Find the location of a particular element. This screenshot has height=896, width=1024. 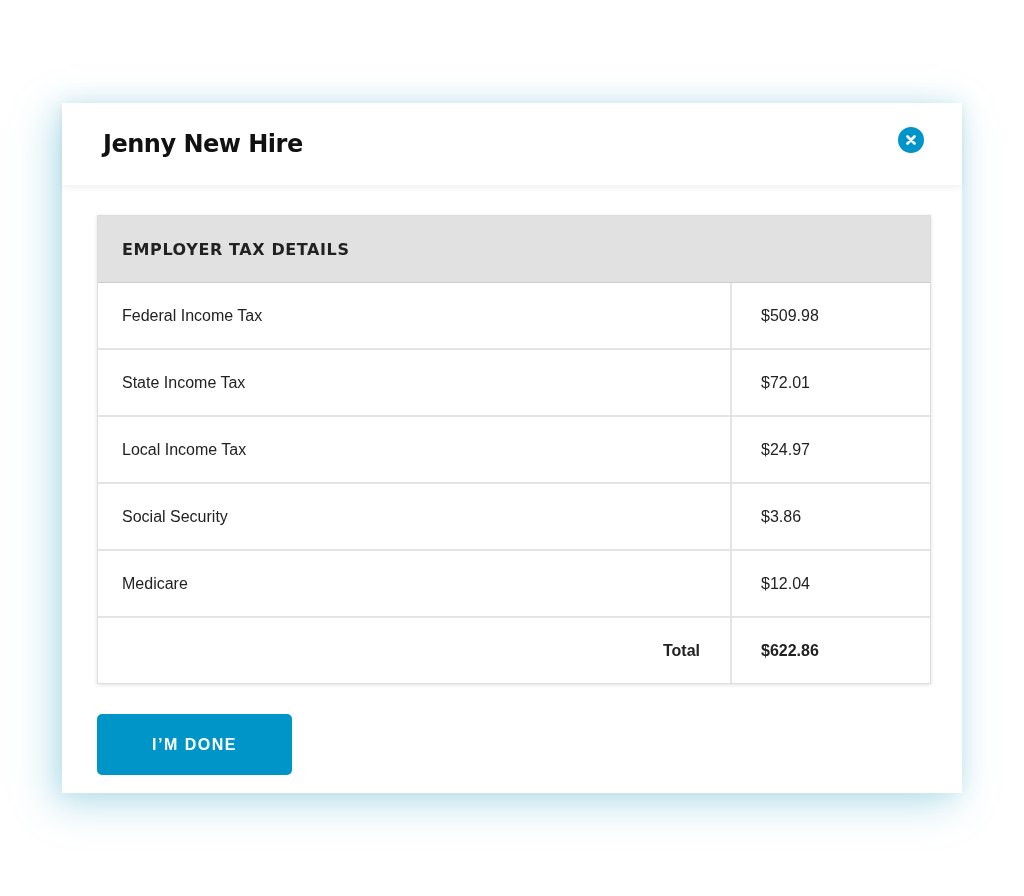

table-cell-text: State Income Tax is located at coordinates (184, 382).